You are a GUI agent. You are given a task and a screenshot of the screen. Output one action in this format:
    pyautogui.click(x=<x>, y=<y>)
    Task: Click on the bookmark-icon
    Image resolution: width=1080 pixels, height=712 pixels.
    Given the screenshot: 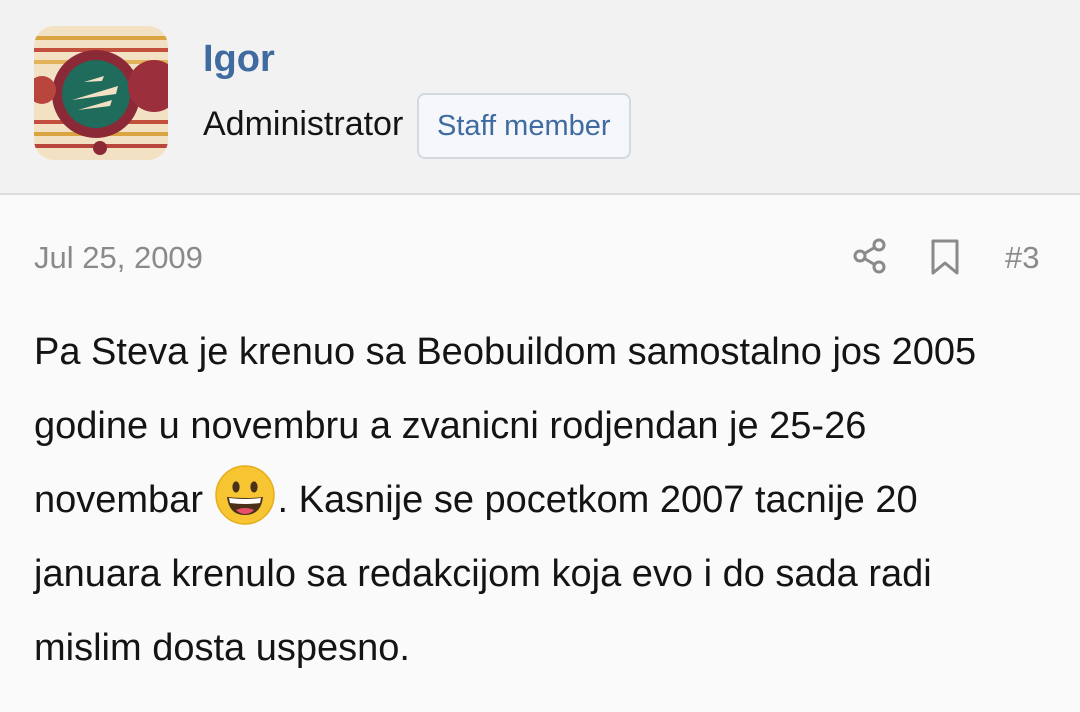 What is the action you would take?
    pyautogui.click(x=945, y=257)
    